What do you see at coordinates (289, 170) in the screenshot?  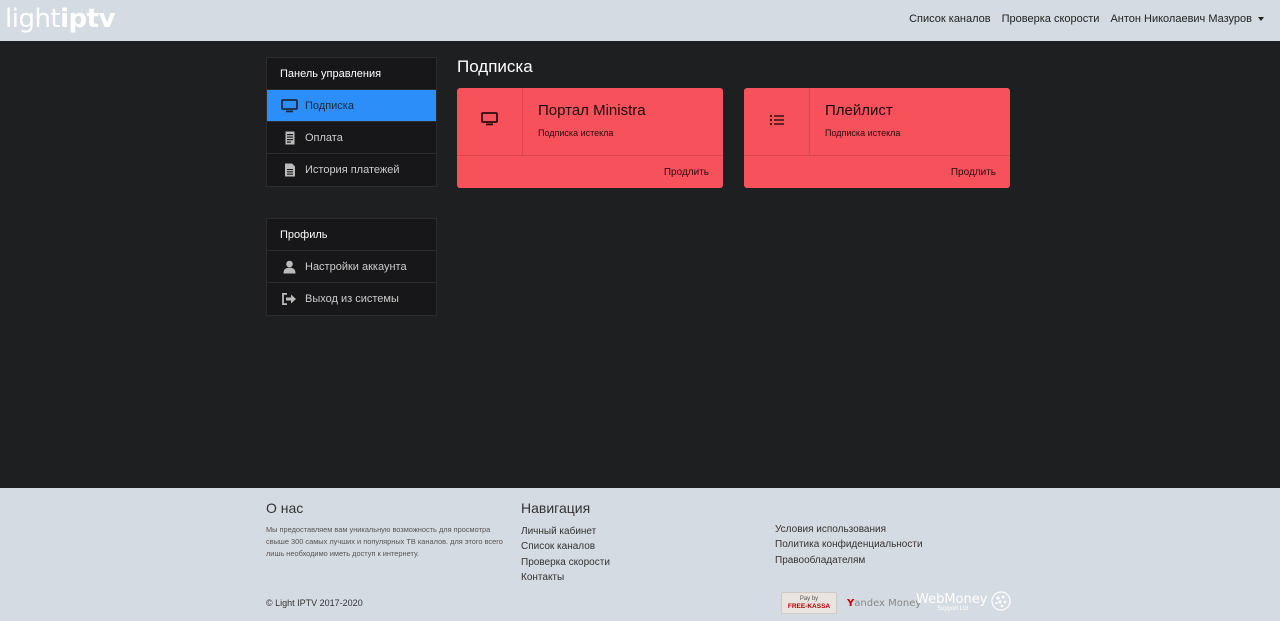 I see `document-icon` at bounding box center [289, 170].